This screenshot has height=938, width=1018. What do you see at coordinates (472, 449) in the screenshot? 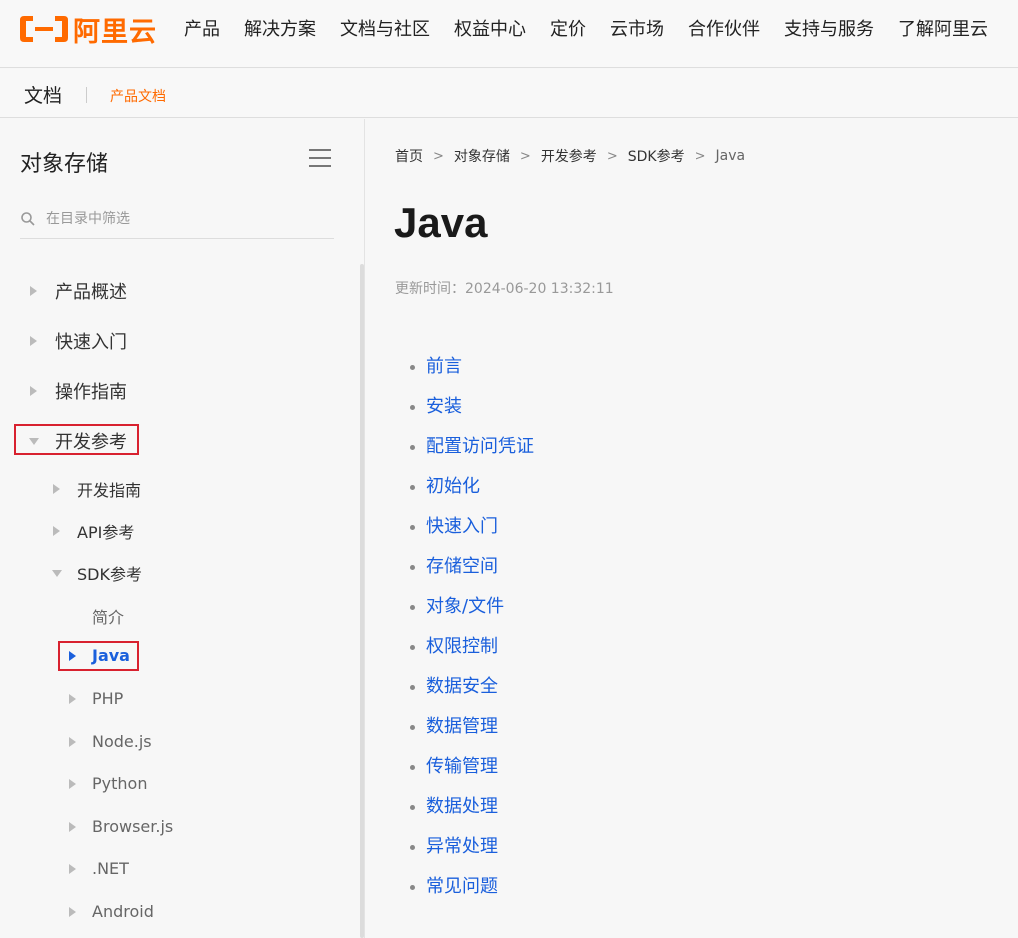
I see `toc-link: 配置访问凭证` at bounding box center [472, 449].